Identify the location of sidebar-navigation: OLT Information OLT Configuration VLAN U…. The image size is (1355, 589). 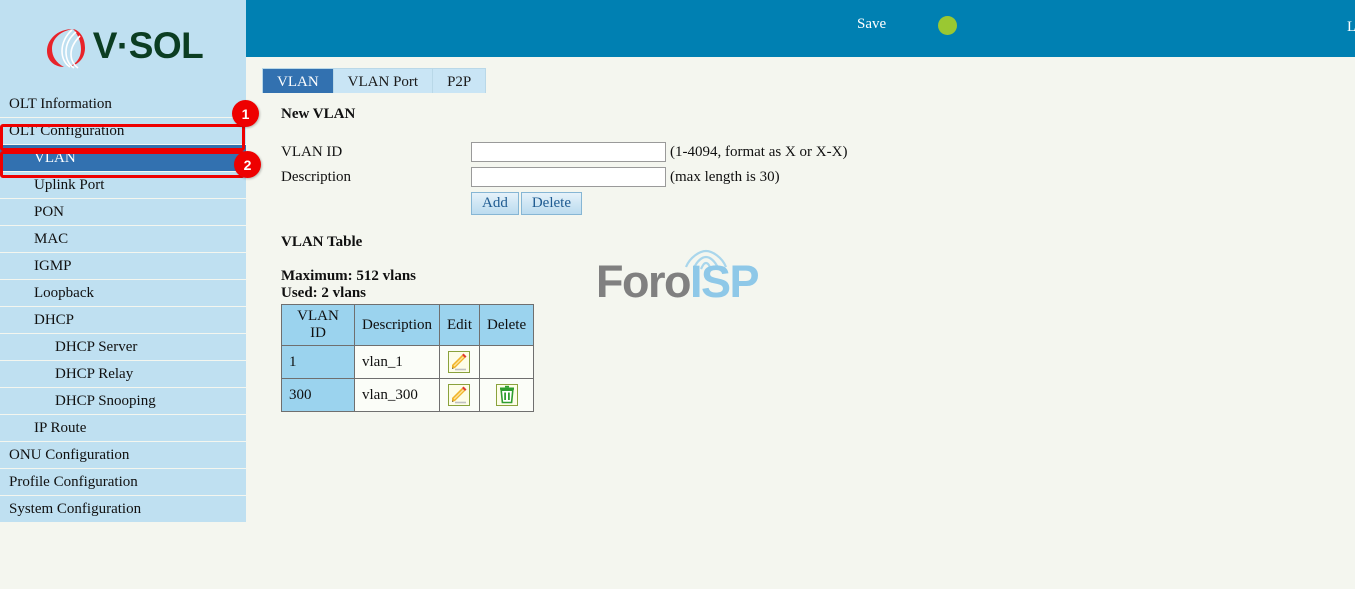
(123, 307).